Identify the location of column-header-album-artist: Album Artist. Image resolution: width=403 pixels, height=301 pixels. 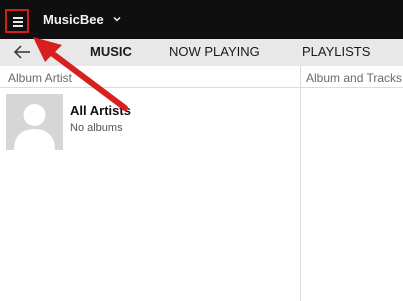
(40, 78).